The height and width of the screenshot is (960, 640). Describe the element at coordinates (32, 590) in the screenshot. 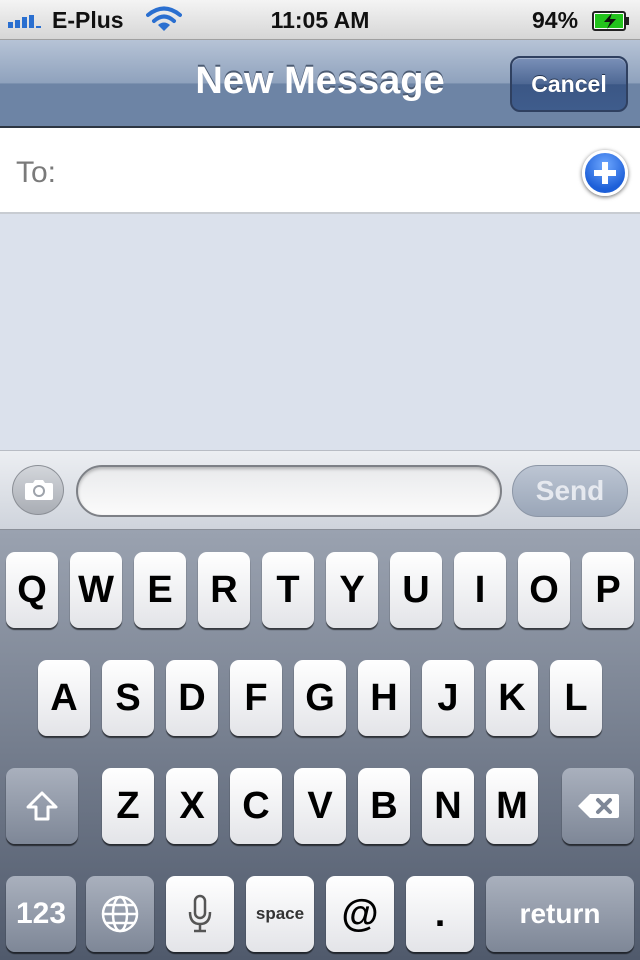

I see `key-q: Q` at that location.